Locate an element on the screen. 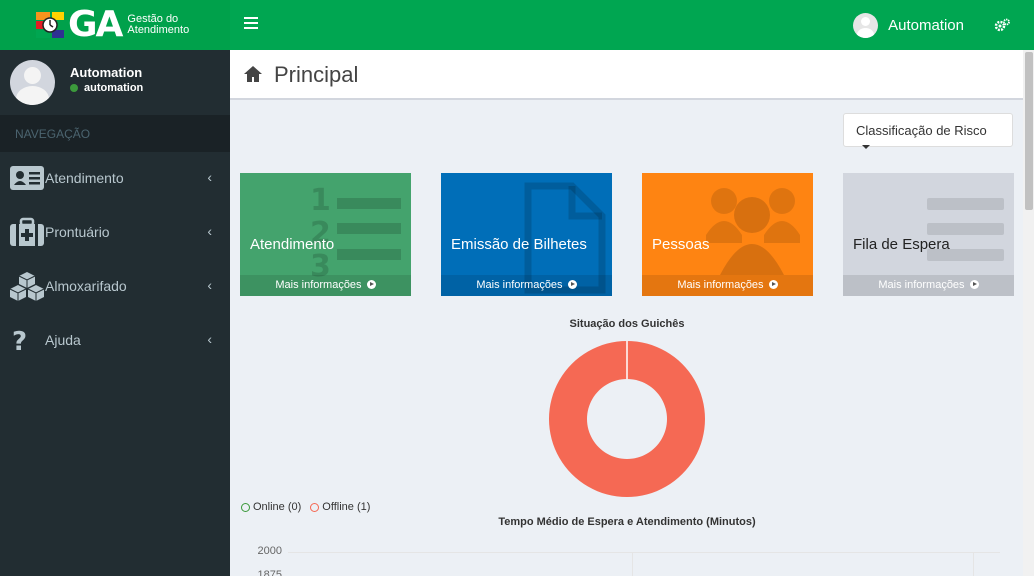 Image resolution: width=1034 pixels, height=576 pixels. scrollbar-thumb is located at coordinates (1029, 131).